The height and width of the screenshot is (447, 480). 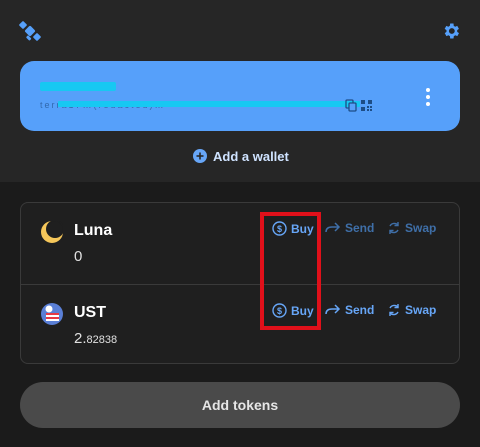 I want to click on gear-icon, so click(x=451, y=31).